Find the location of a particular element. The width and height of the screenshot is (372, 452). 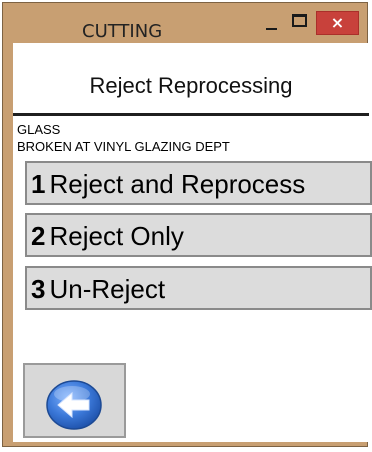

close-icon: × is located at coordinates (337, 22).